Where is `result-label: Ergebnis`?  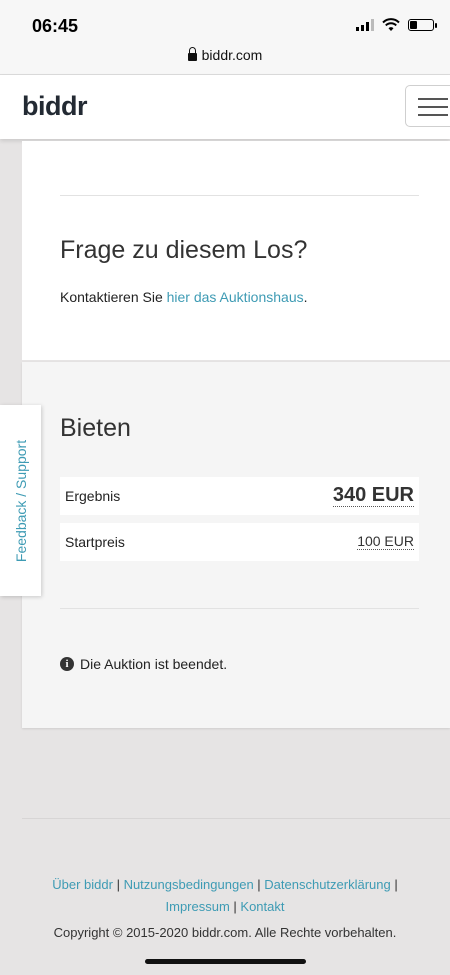 result-label: Ergebnis is located at coordinates (93, 496).